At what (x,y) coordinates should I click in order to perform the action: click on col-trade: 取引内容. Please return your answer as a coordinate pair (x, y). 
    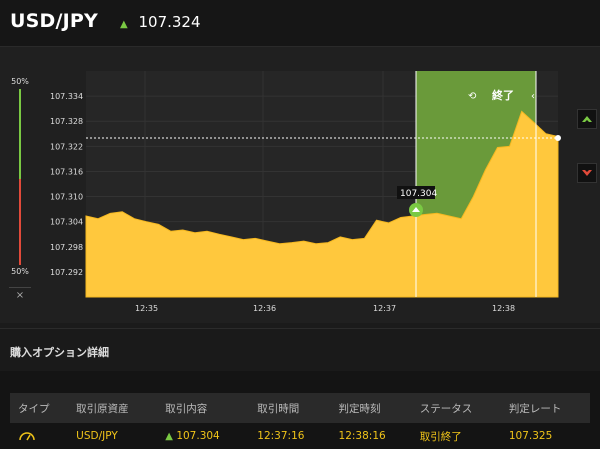
    Looking at the image, I should click on (203, 408).